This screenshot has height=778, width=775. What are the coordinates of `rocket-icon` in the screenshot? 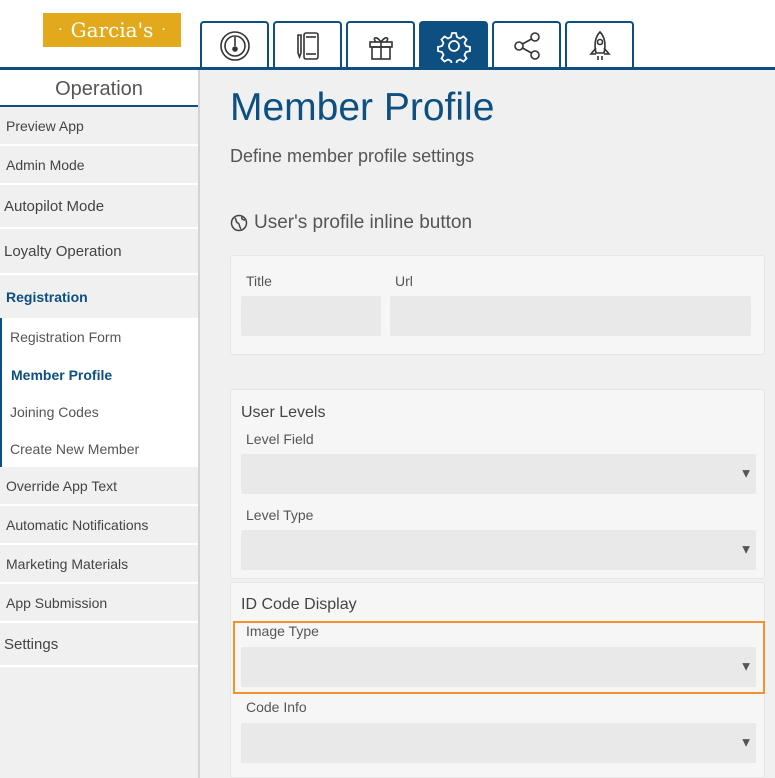 It's located at (599, 45).